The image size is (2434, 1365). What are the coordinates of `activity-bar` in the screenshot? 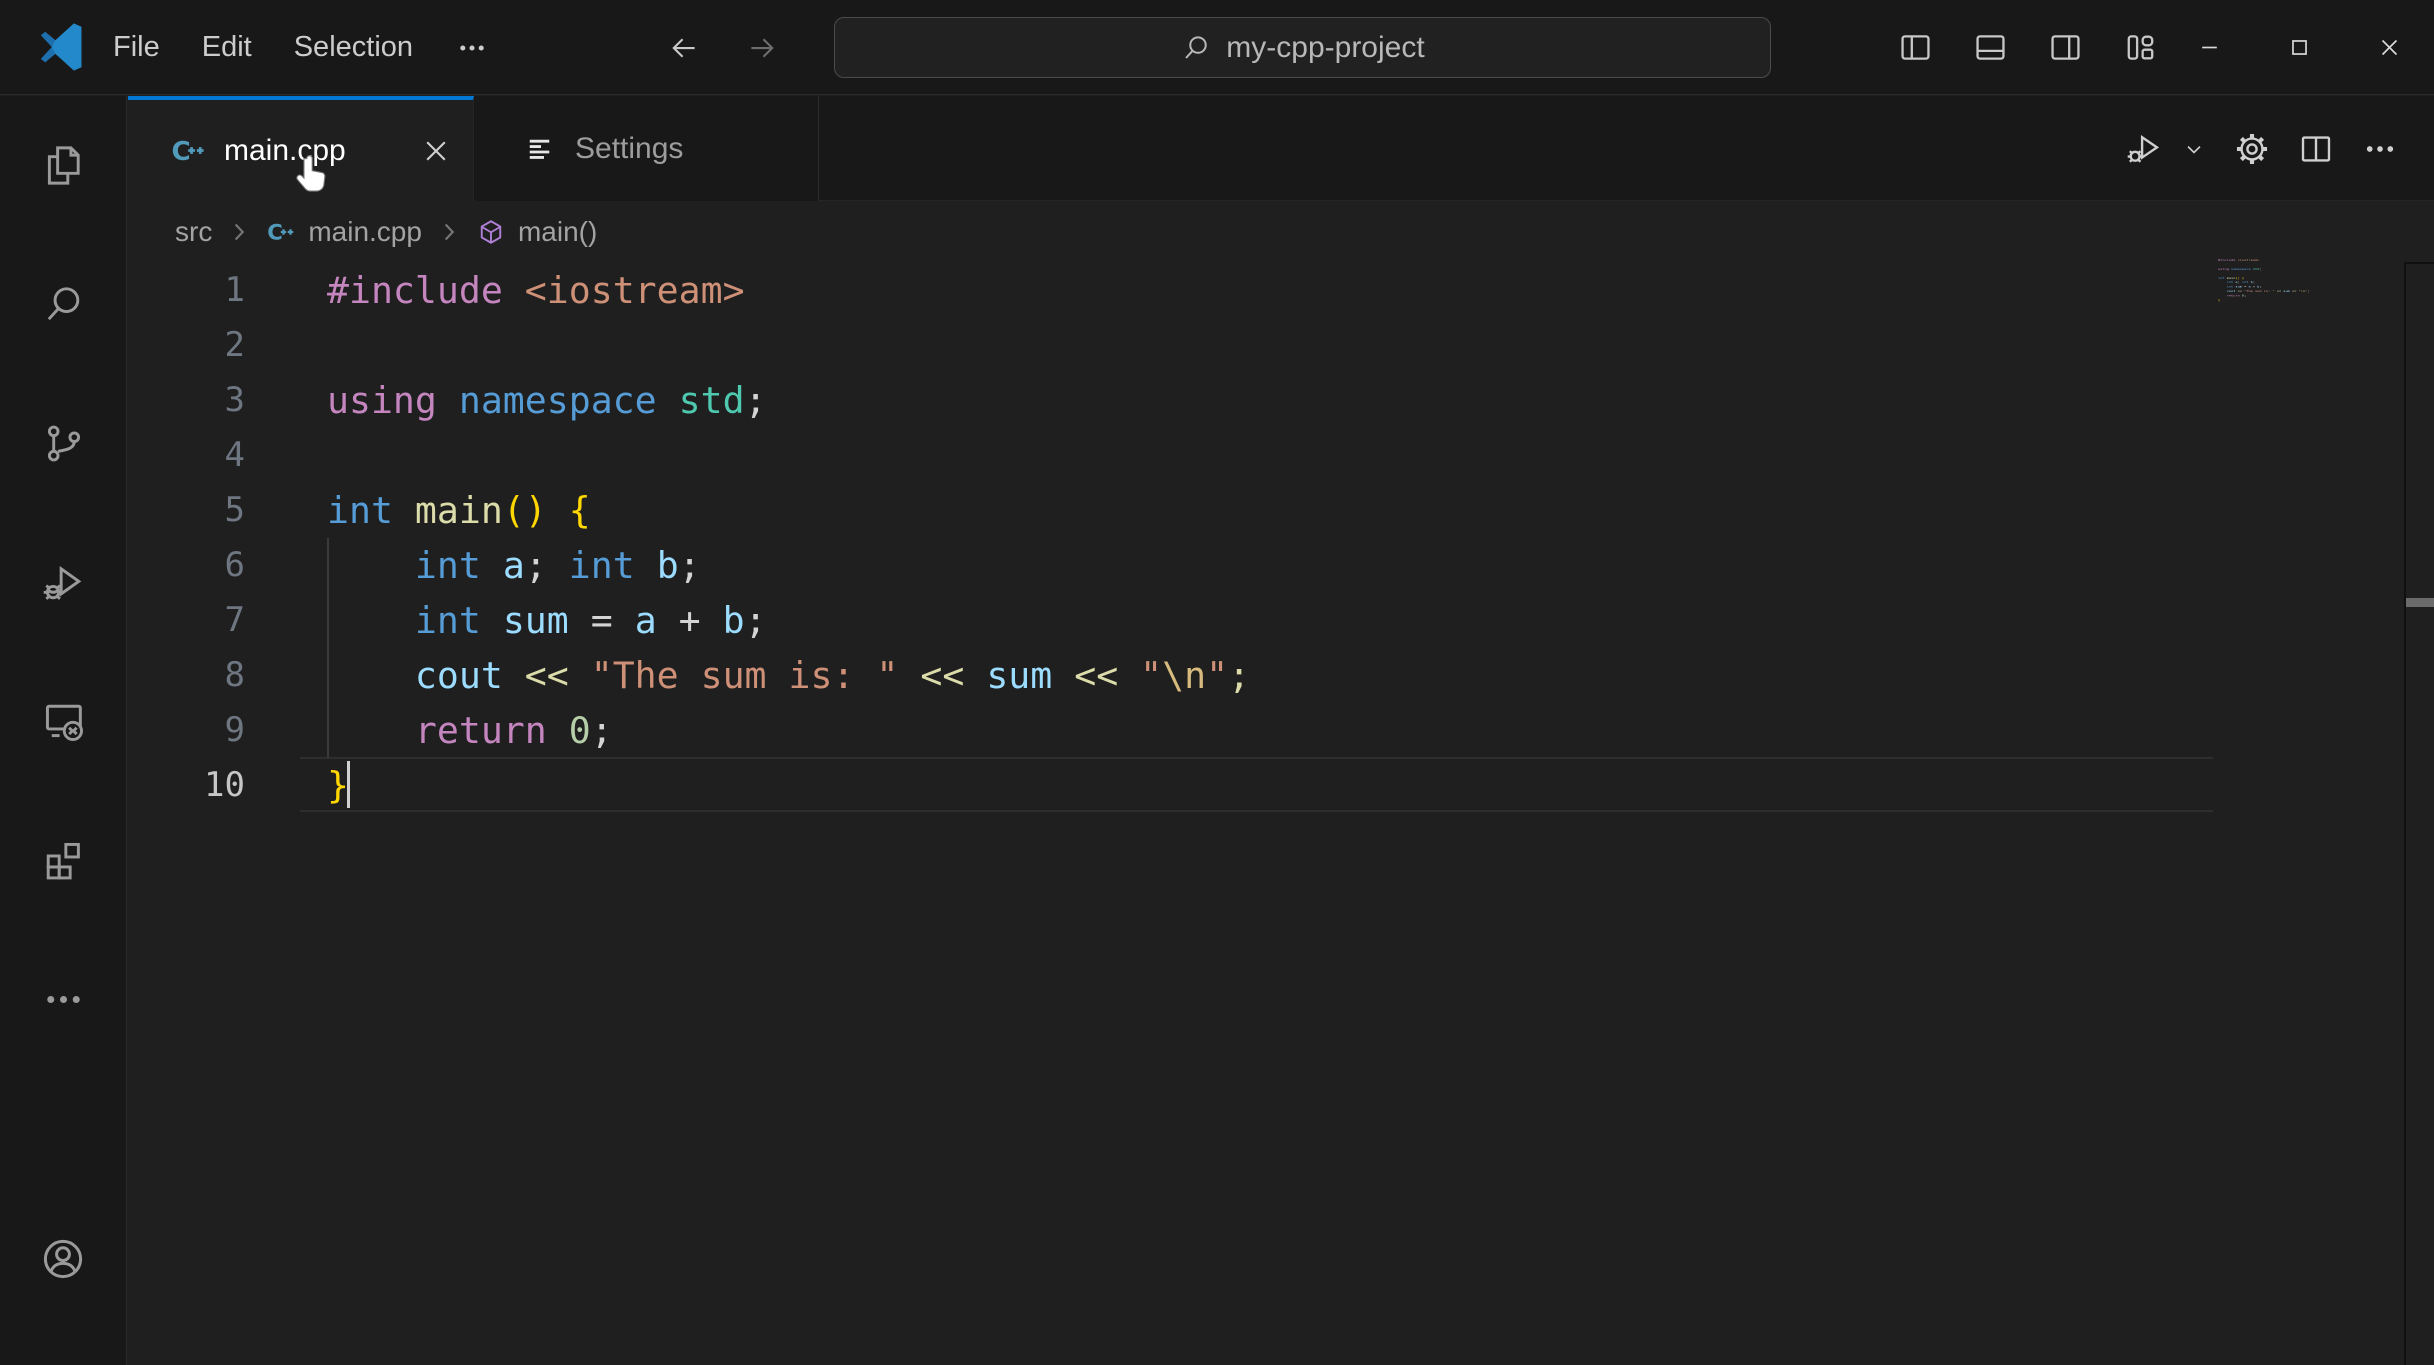 It's located at (63, 730).